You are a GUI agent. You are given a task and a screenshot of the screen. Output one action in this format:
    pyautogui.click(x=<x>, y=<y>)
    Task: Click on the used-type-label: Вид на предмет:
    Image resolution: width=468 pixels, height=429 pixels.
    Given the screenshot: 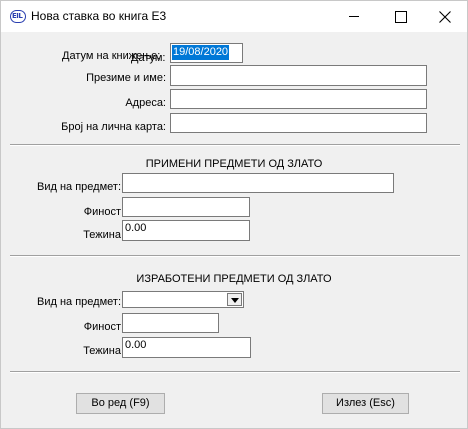 What is the action you would take?
    pyautogui.click(x=79, y=187)
    